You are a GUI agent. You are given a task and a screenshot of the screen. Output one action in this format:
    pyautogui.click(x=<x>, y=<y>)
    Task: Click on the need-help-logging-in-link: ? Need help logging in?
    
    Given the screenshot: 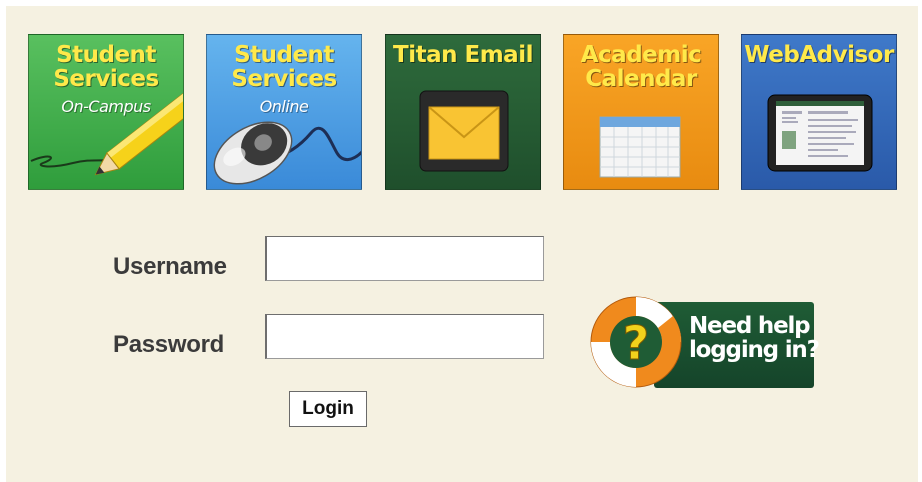 What is the action you would take?
    pyautogui.click(x=702, y=345)
    